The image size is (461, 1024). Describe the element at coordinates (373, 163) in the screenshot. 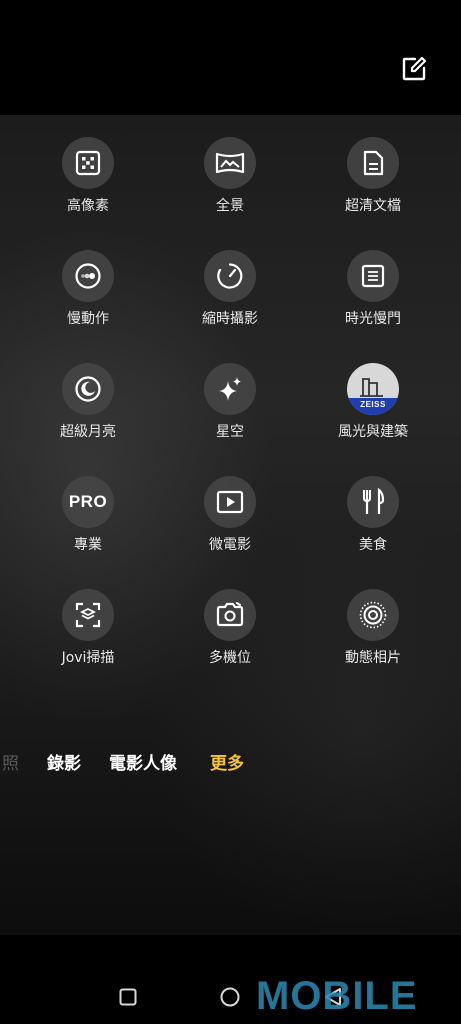

I see `document-icon` at that location.